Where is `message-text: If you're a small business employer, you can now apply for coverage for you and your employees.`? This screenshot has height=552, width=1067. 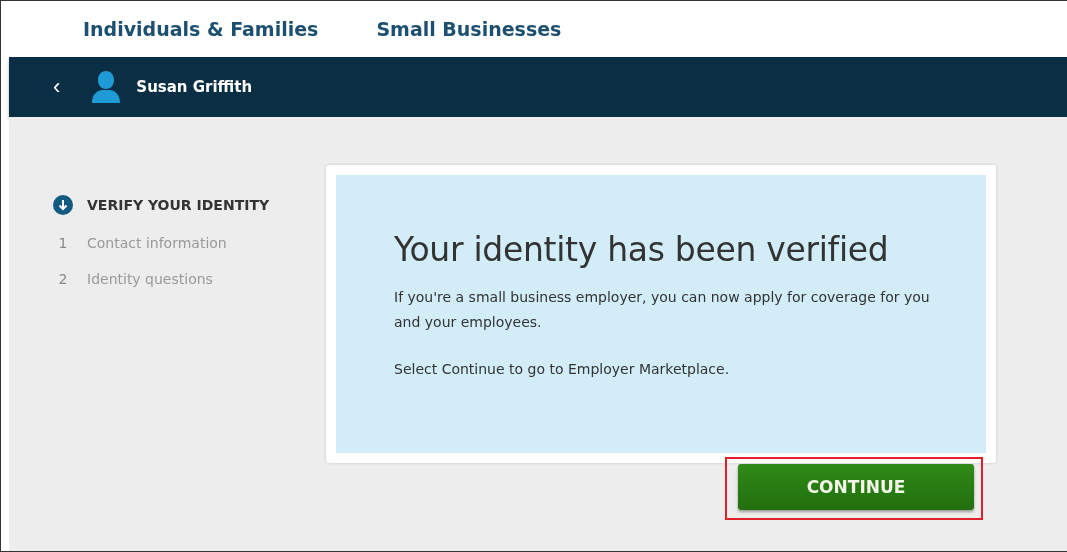
message-text: If you're a small business employer, you can now apply for coverage for you and your employees. is located at coordinates (662, 310).